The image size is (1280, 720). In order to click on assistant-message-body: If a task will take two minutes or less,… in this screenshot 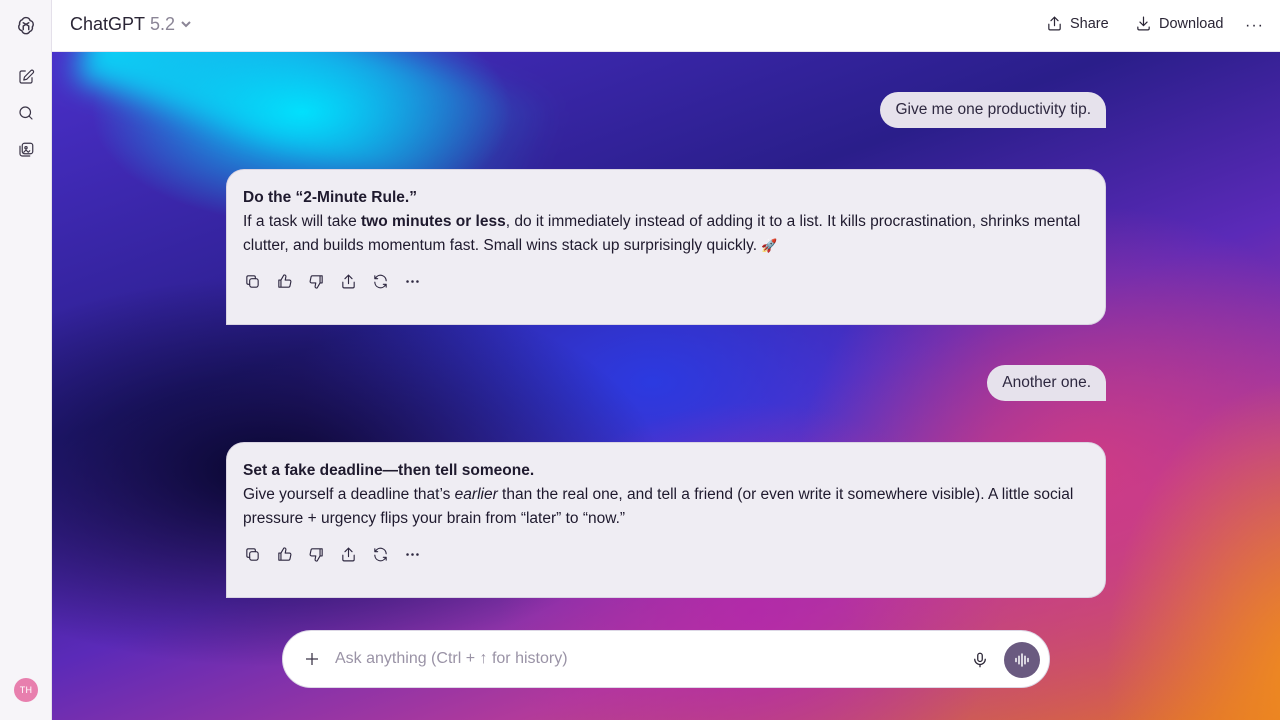, I will do `click(666, 234)`.